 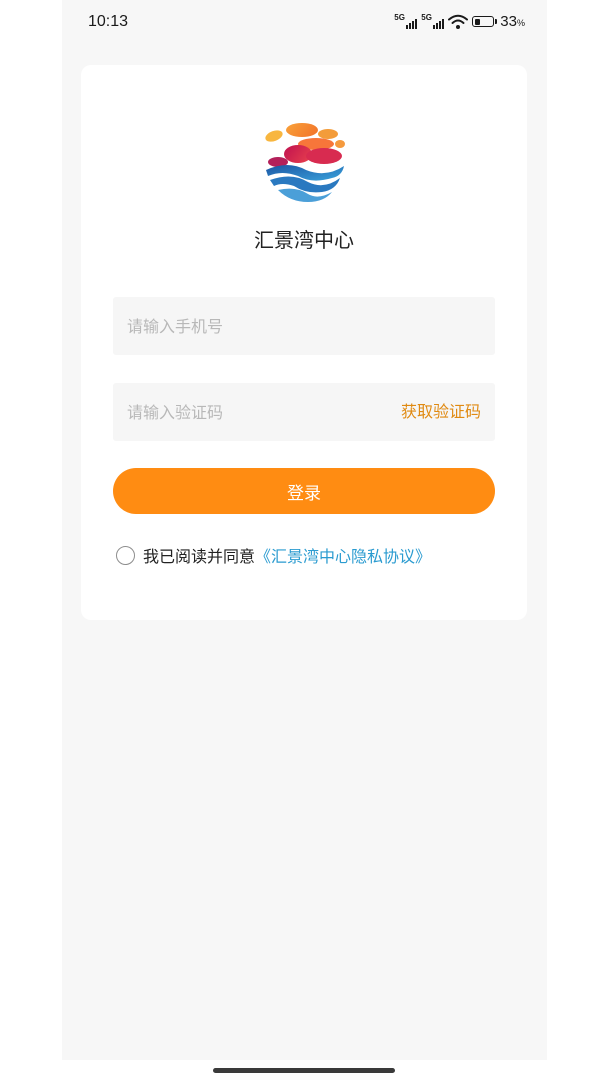 What do you see at coordinates (199, 556) in the screenshot?
I see `agreement-text: 我已阅读并同意` at bounding box center [199, 556].